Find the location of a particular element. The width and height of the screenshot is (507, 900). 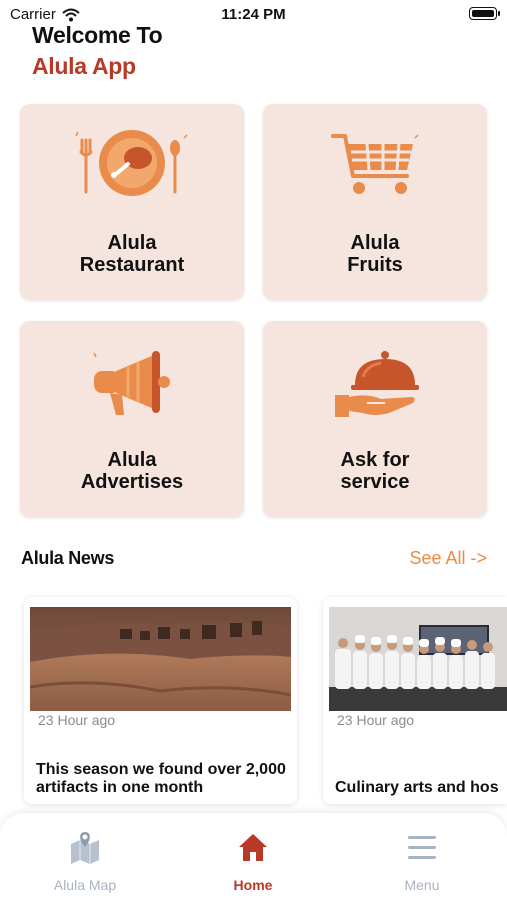

card-alula-advertises: Alula Advertises is located at coordinates (132, 419).